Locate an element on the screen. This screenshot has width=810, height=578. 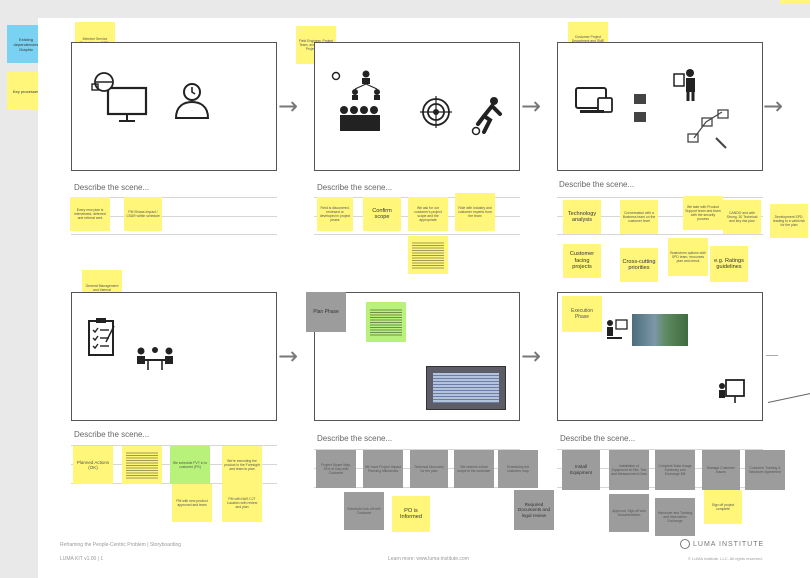
note-n6a: Install Equipment is located at coordinates (581, 470).